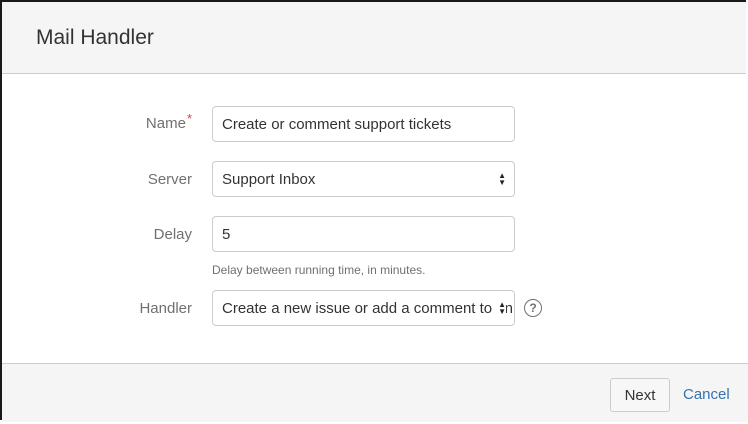  What do you see at coordinates (172, 234) in the screenshot?
I see `delay-label: Delay` at bounding box center [172, 234].